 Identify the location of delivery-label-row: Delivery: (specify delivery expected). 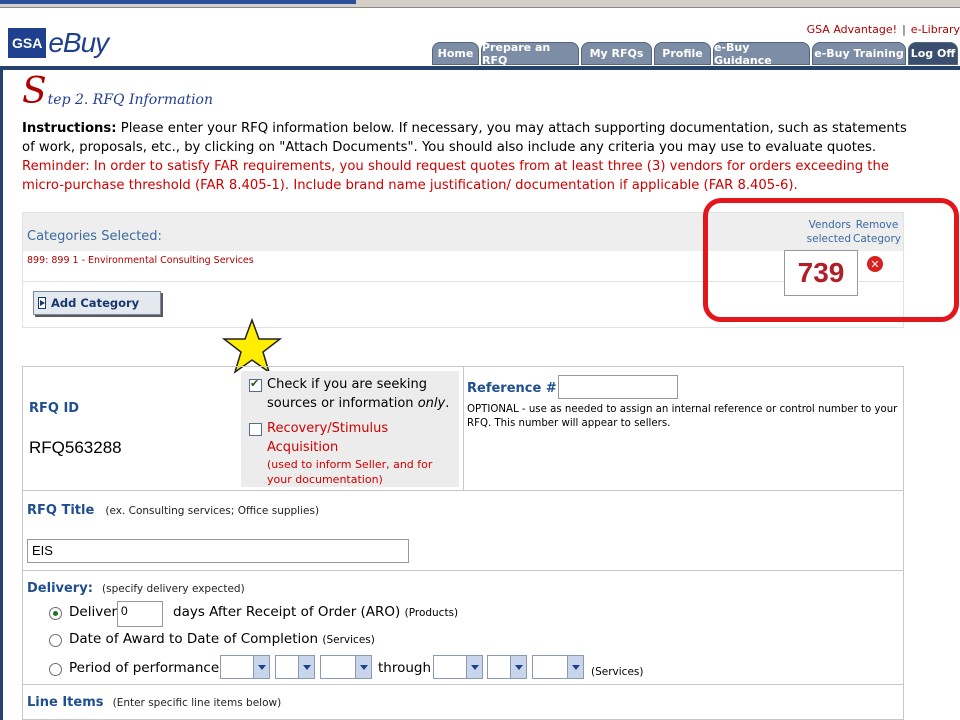
(136, 586).